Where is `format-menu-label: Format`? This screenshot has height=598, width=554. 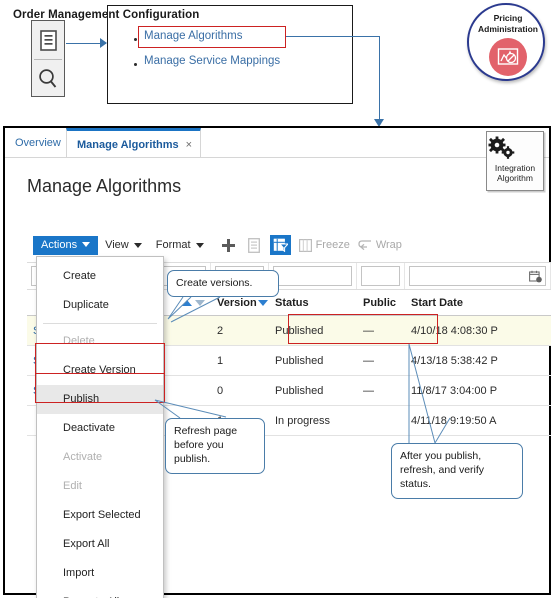
format-menu-label: Format is located at coordinates (173, 245).